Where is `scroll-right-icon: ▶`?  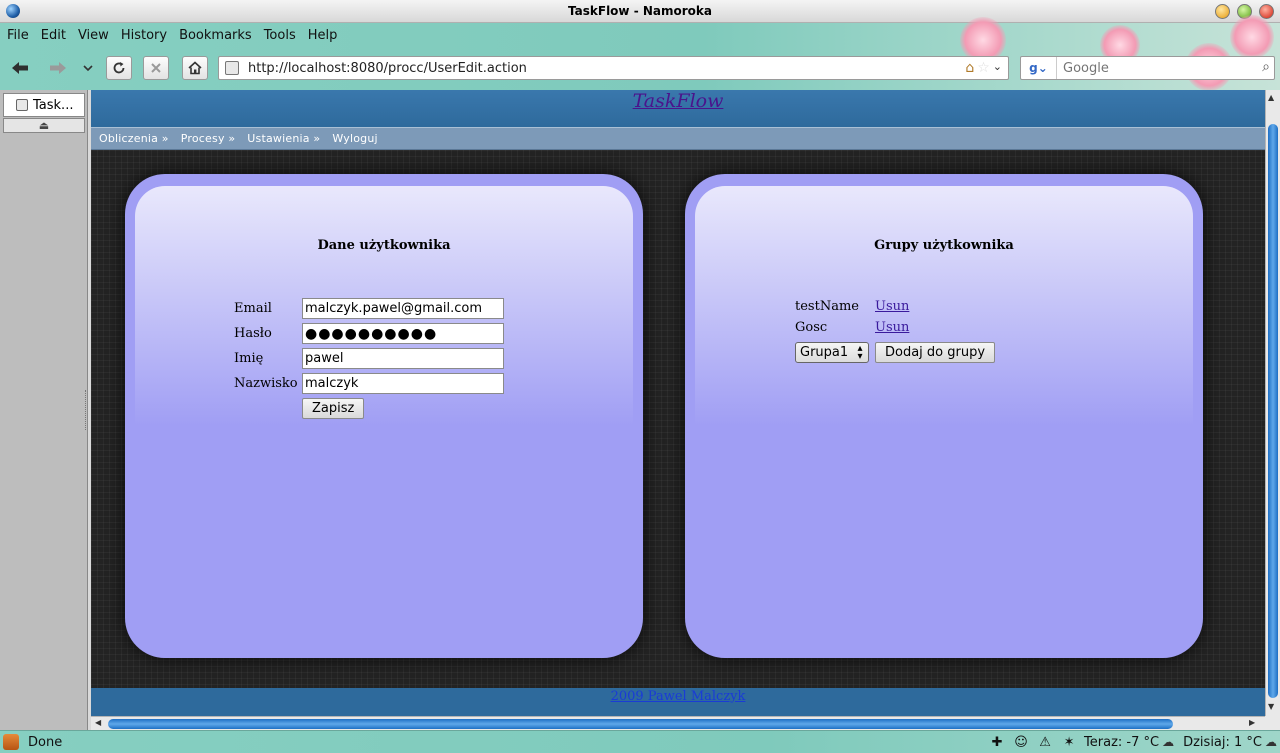 scroll-right-icon: ▶ is located at coordinates (1252, 722).